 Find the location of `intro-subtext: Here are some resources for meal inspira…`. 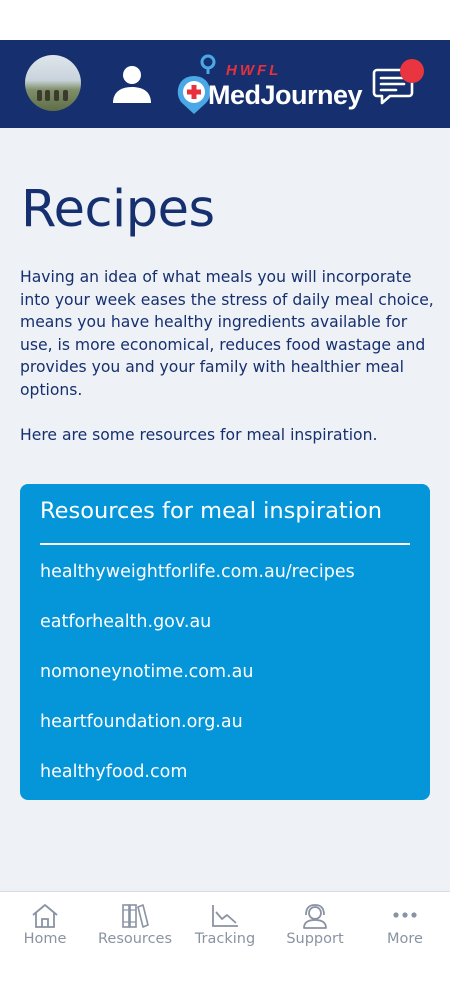

intro-subtext: Here are some resources for meal inspira… is located at coordinates (199, 435).